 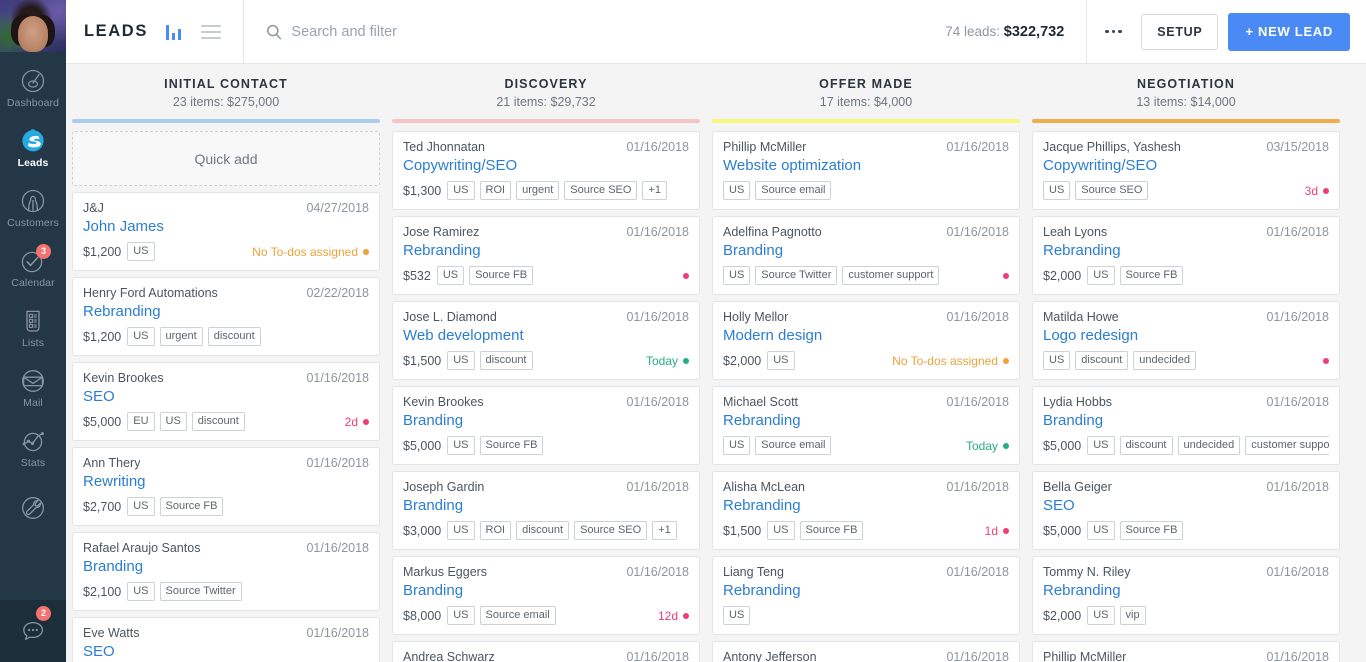 What do you see at coordinates (1180, 31) in the screenshot?
I see `setup-button: SETUP` at bounding box center [1180, 31].